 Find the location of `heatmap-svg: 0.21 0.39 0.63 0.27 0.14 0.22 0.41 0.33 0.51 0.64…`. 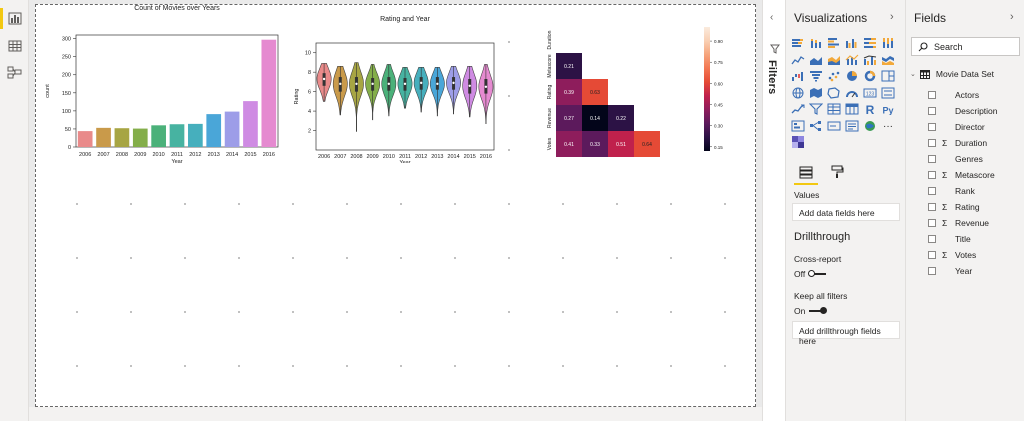

heatmap-svg: 0.21 0.39 0.63 0.27 0.14 0.22 0.41 0.33 0.51 0.64… is located at coordinates (635, 92).